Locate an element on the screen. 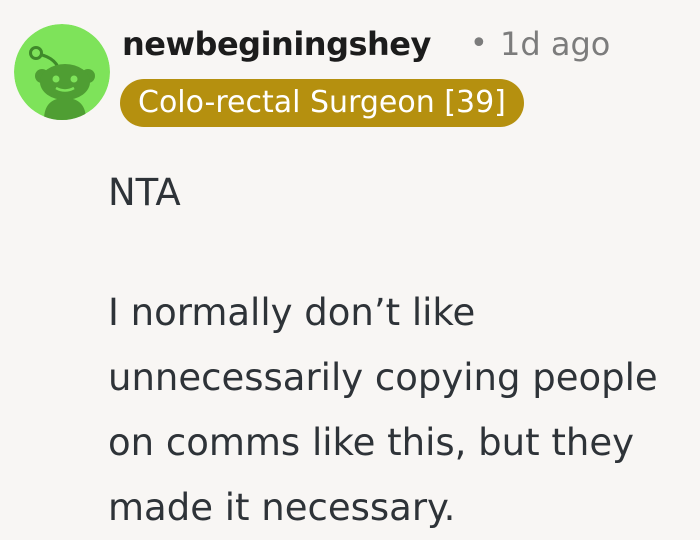 Image resolution: width=700 pixels, height=540 pixels. comment-username: newbeginingshey is located at coordinates (276, 44).